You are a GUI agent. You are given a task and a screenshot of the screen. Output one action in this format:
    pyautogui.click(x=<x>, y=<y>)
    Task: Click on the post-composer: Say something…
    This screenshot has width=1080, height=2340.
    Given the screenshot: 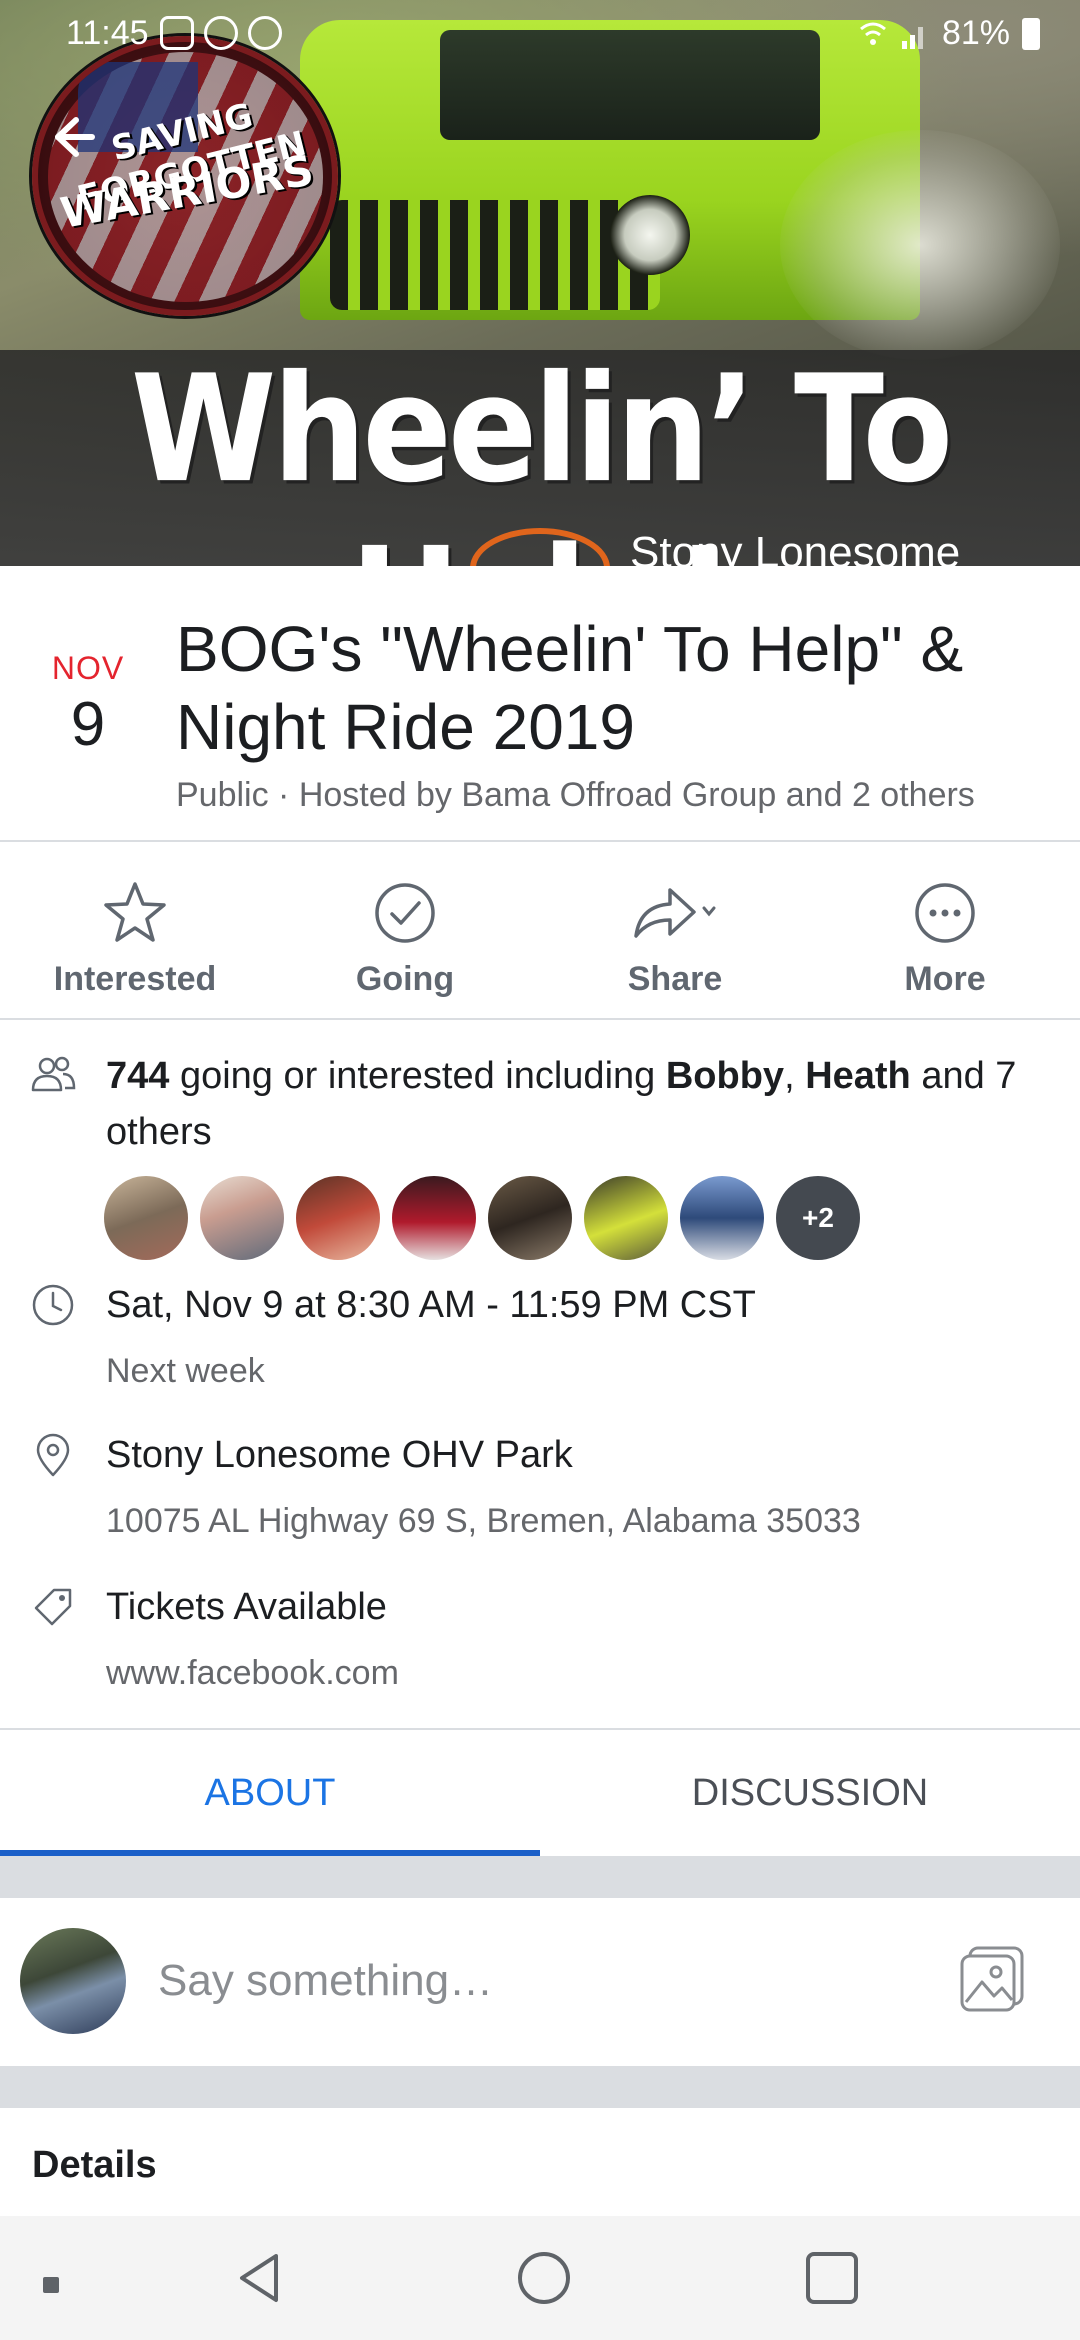 What is the action you would take?
    pyautogui.click(x=540, y=1982)
    